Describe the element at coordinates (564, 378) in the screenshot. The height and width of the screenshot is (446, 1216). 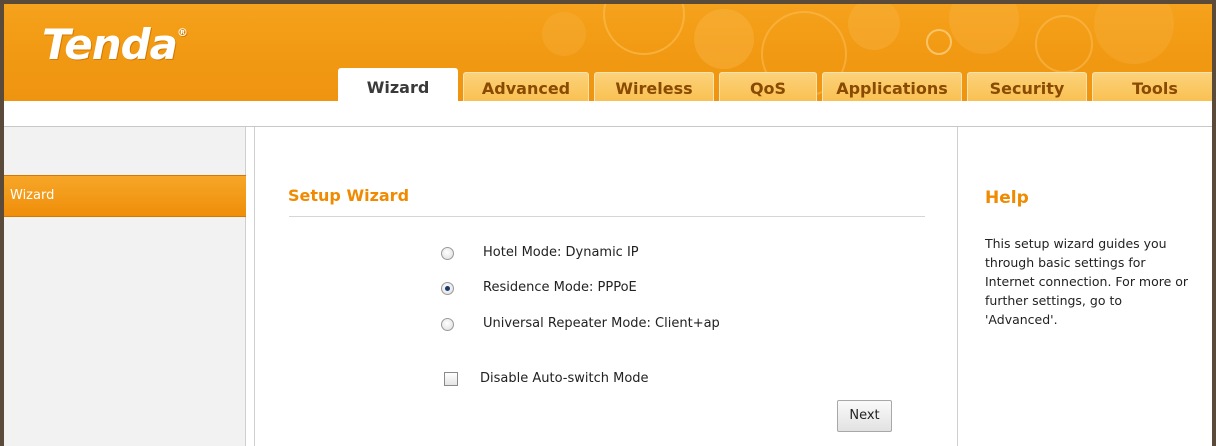
I see `disable-auto-switch-label: Disable Auto-switch Mode` at that location.